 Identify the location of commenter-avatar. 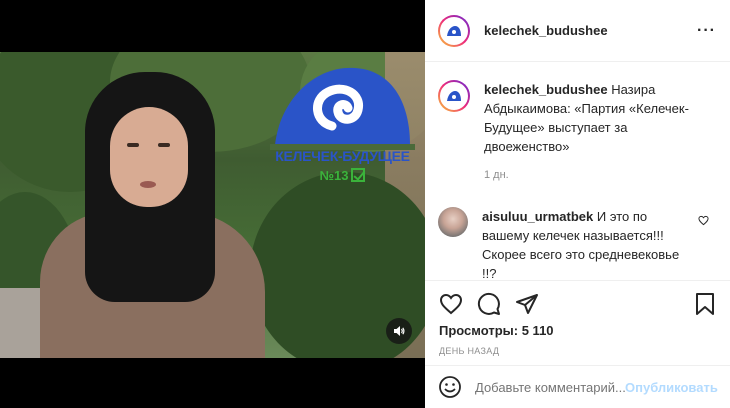
(453, 222).